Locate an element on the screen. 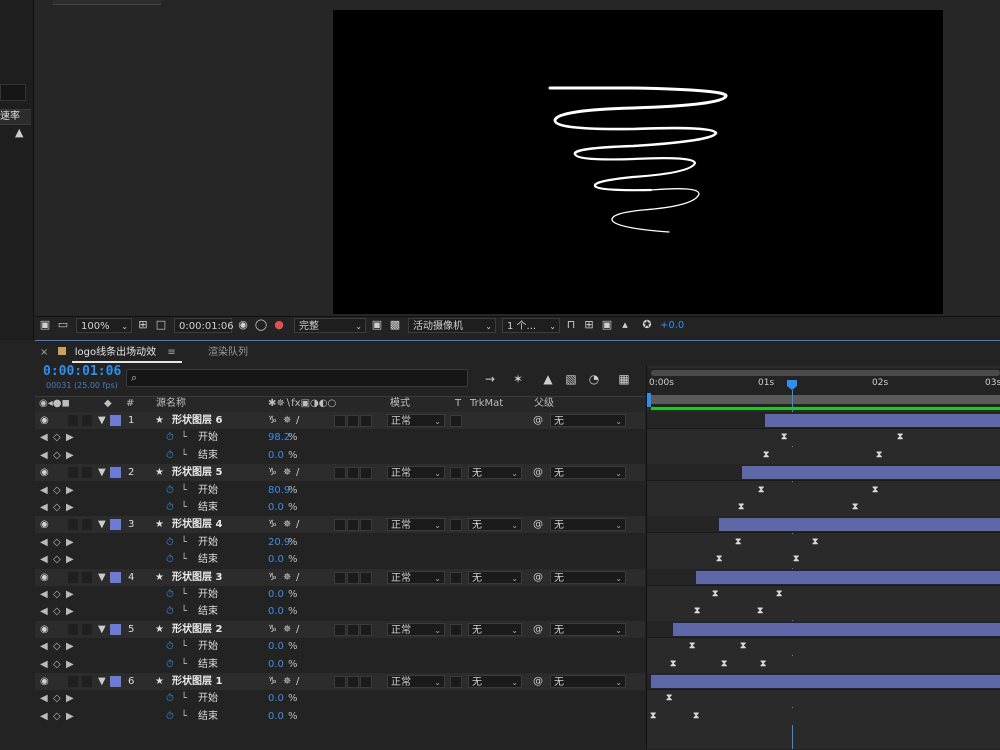  exposure-icon: ✪ is located at coordinates (647, 325).